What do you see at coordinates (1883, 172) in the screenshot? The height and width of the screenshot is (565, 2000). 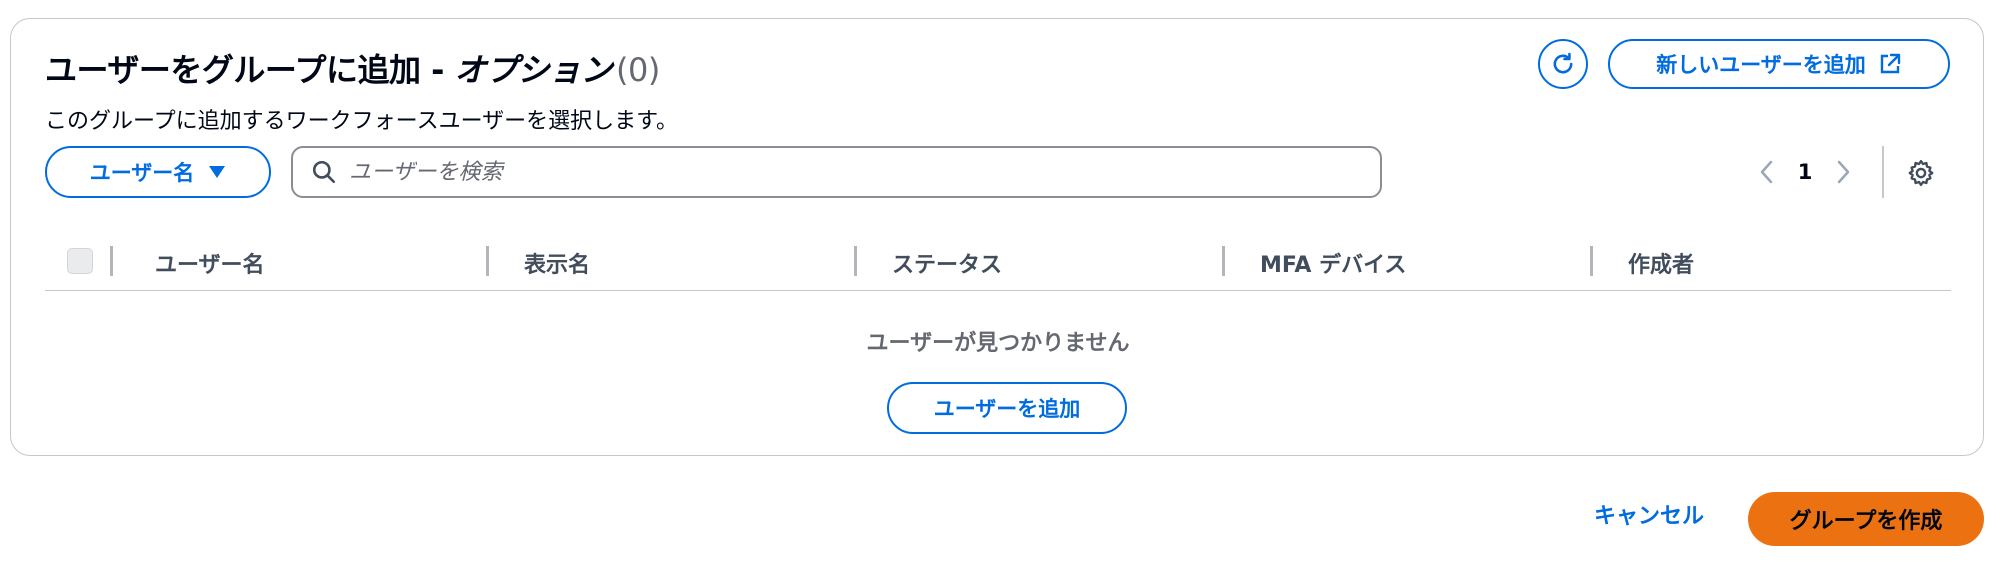 I see `pagination-divider` at bounding box center [1883, 172].